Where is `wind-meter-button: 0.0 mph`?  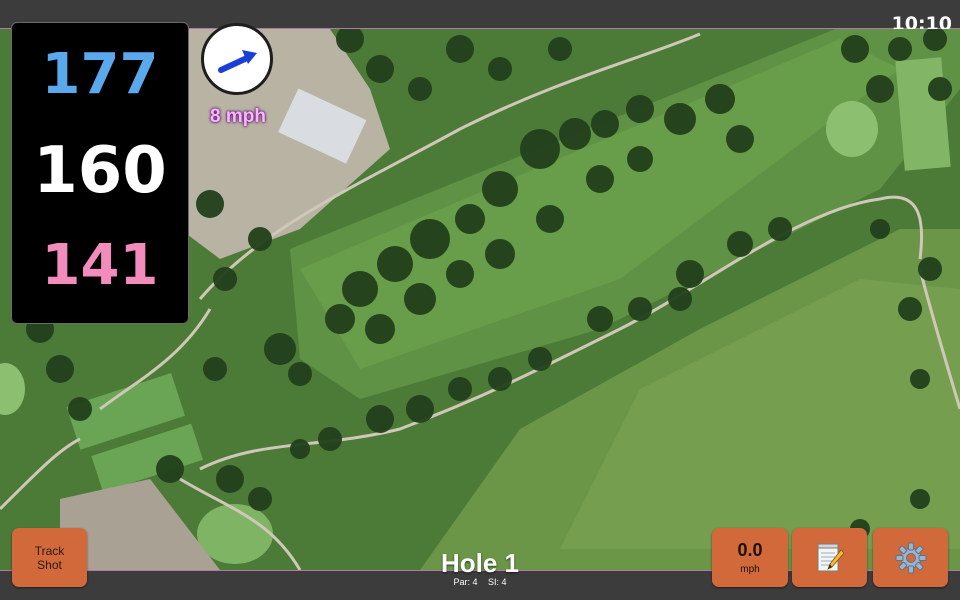 wind-meter-button: 0.0 mph is located at coordinates (750, 557).